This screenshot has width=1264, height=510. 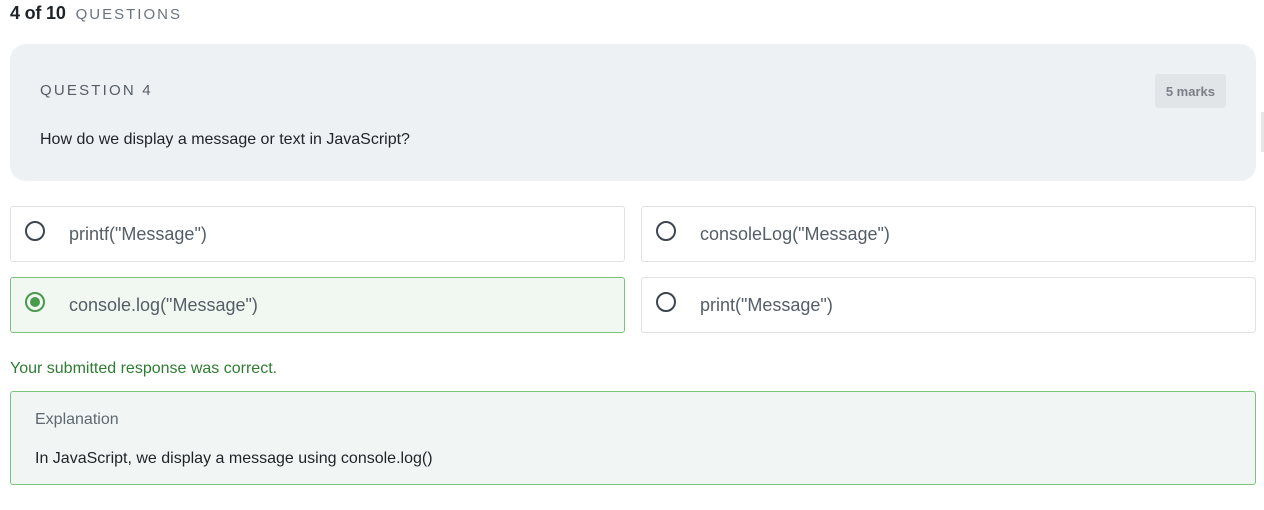 What do you see at coordinates (948, 305) in the screenshot?
I see `answer-option-4: print("Message")` at bounding box center [948, 305].